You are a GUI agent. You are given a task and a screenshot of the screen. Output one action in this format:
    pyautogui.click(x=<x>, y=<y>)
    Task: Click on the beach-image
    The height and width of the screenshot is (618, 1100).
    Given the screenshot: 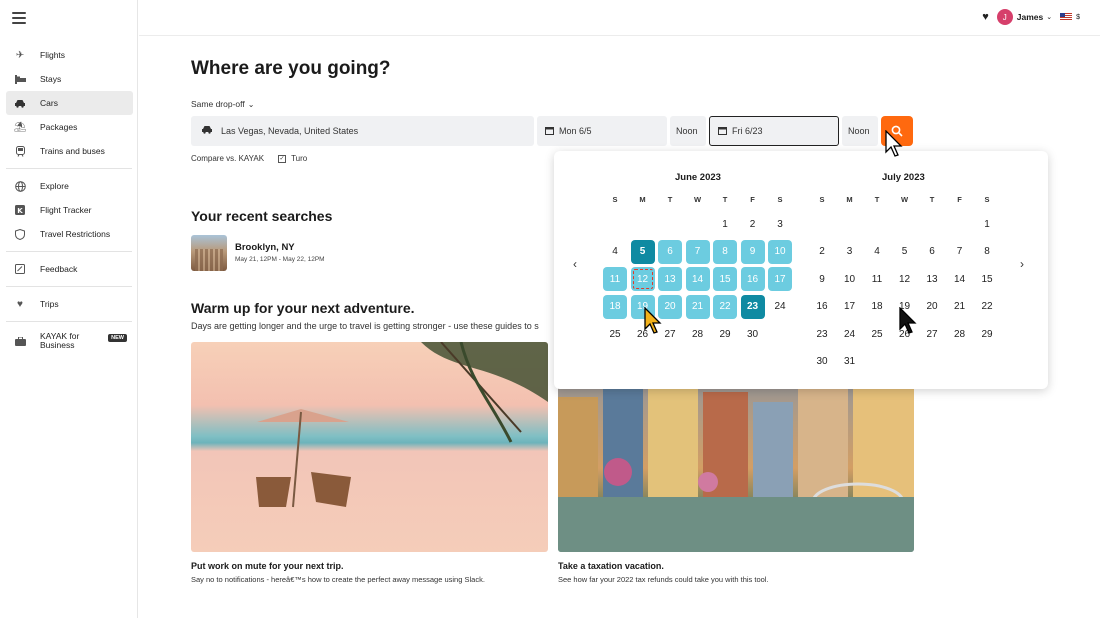 What is the action you would take?
    pyautogui.click(x=369, y=447)
    